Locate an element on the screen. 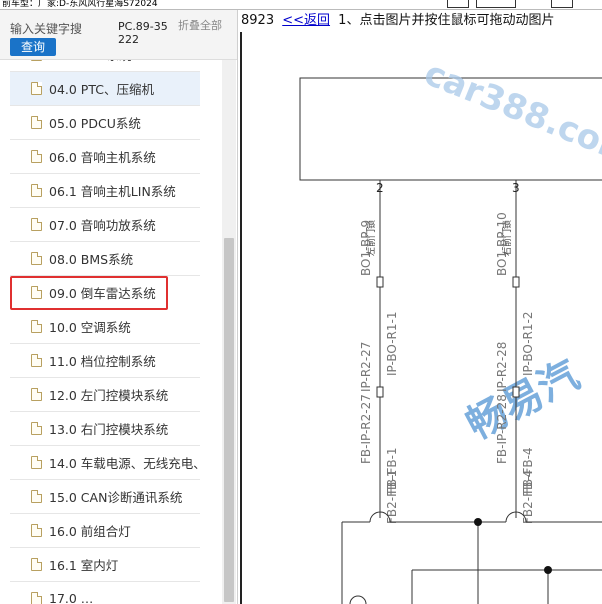 The height and width of the screenshot is (604, 602). collapse-all-button: 折叠全部 is located at coordinates (203, 26).